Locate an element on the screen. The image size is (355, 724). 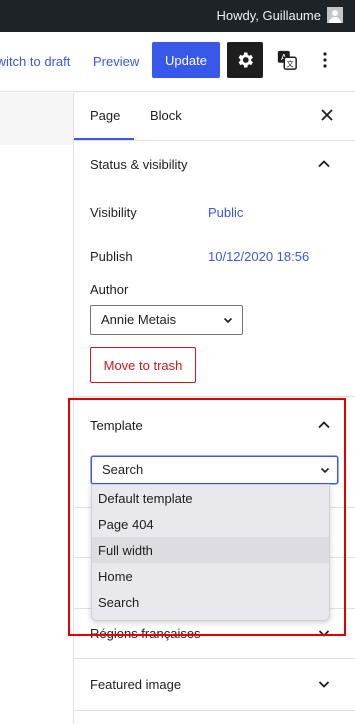
close-icon is located at coordinates (327, 115).